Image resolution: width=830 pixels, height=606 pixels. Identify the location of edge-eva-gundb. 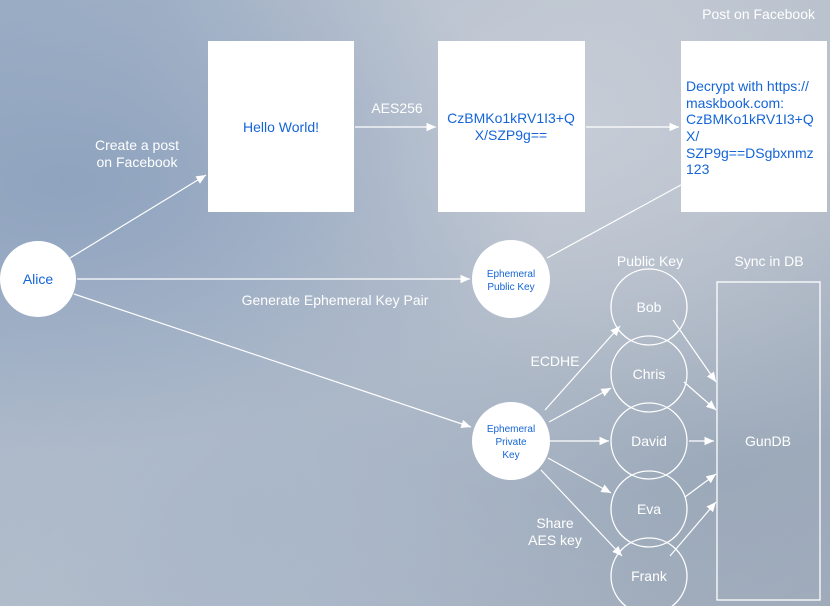
(700, 485).